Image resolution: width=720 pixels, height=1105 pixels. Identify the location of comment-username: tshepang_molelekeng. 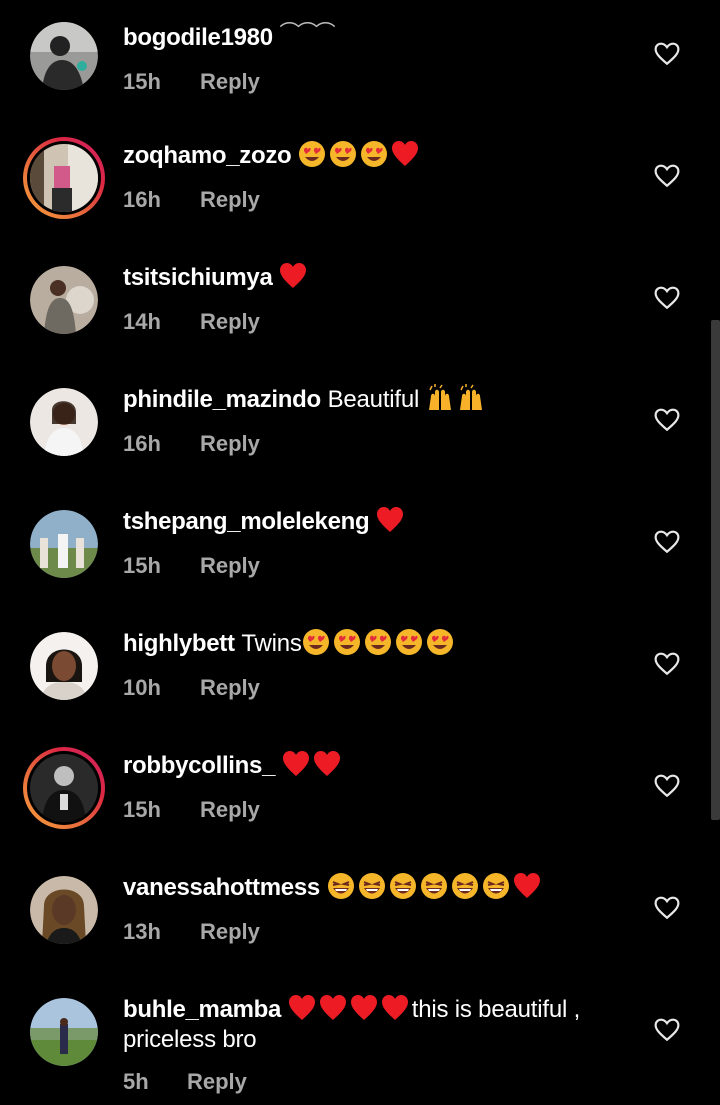
(246, 521).